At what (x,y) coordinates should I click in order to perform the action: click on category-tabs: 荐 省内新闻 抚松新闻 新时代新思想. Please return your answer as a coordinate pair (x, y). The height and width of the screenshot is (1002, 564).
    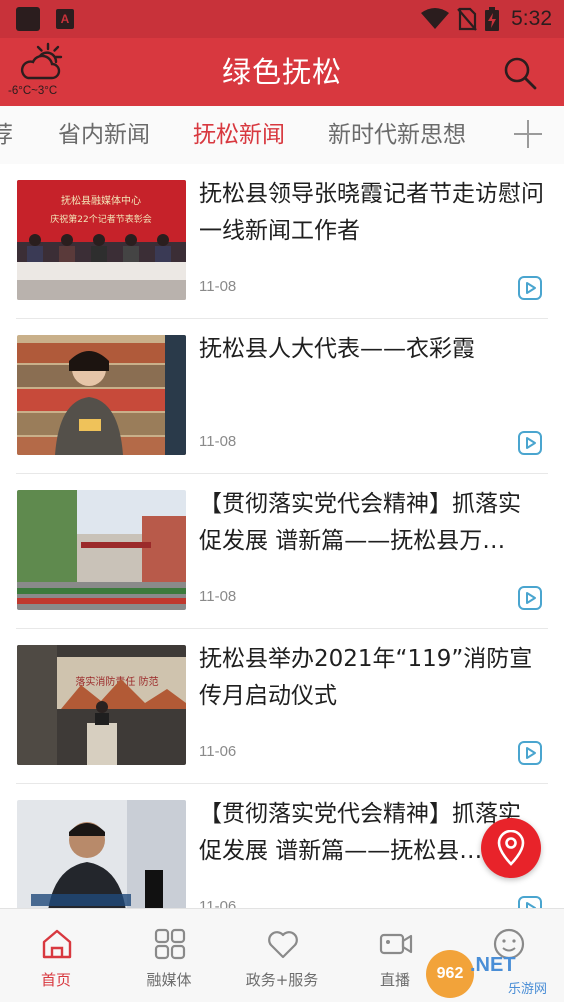
    Looking at the image, I should click on (282, 135).